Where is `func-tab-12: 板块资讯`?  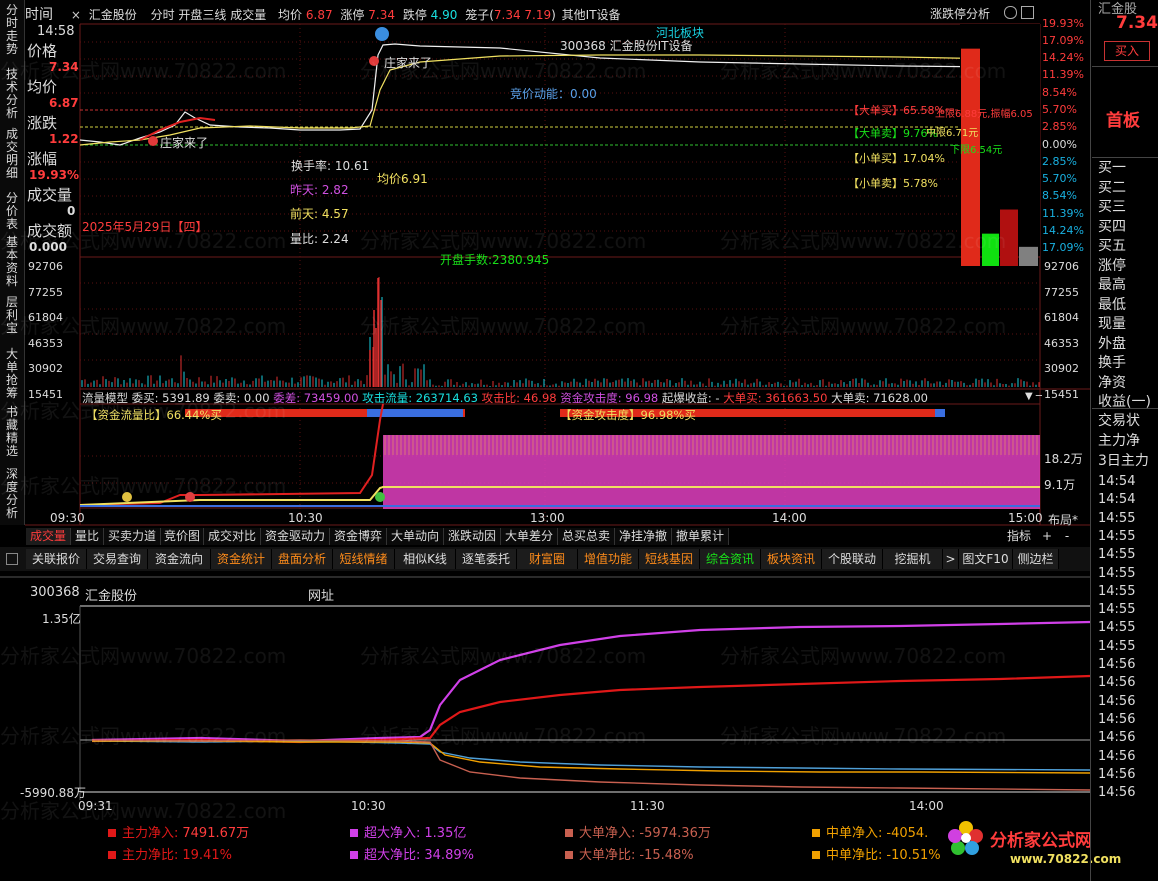
func-tab-12: 板块资讯 is located at coordinates (791, 559).